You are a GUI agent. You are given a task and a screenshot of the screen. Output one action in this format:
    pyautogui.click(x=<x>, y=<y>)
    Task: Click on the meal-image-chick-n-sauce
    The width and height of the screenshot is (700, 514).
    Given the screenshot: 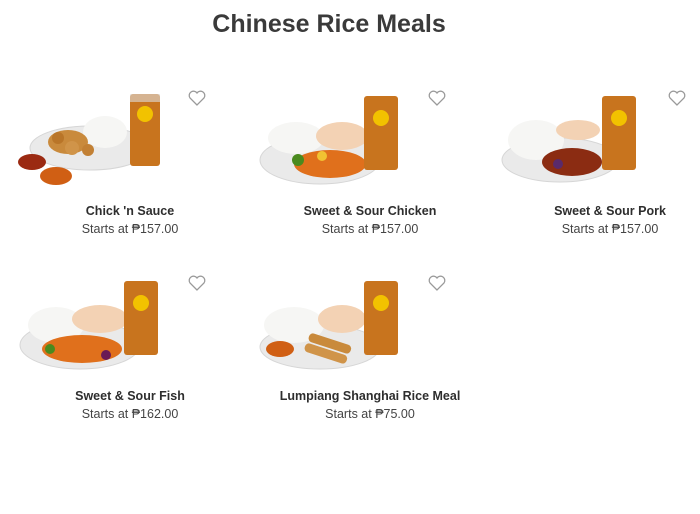 What is the action you would take?
    pyautogui.click(x=130, y=140)
    